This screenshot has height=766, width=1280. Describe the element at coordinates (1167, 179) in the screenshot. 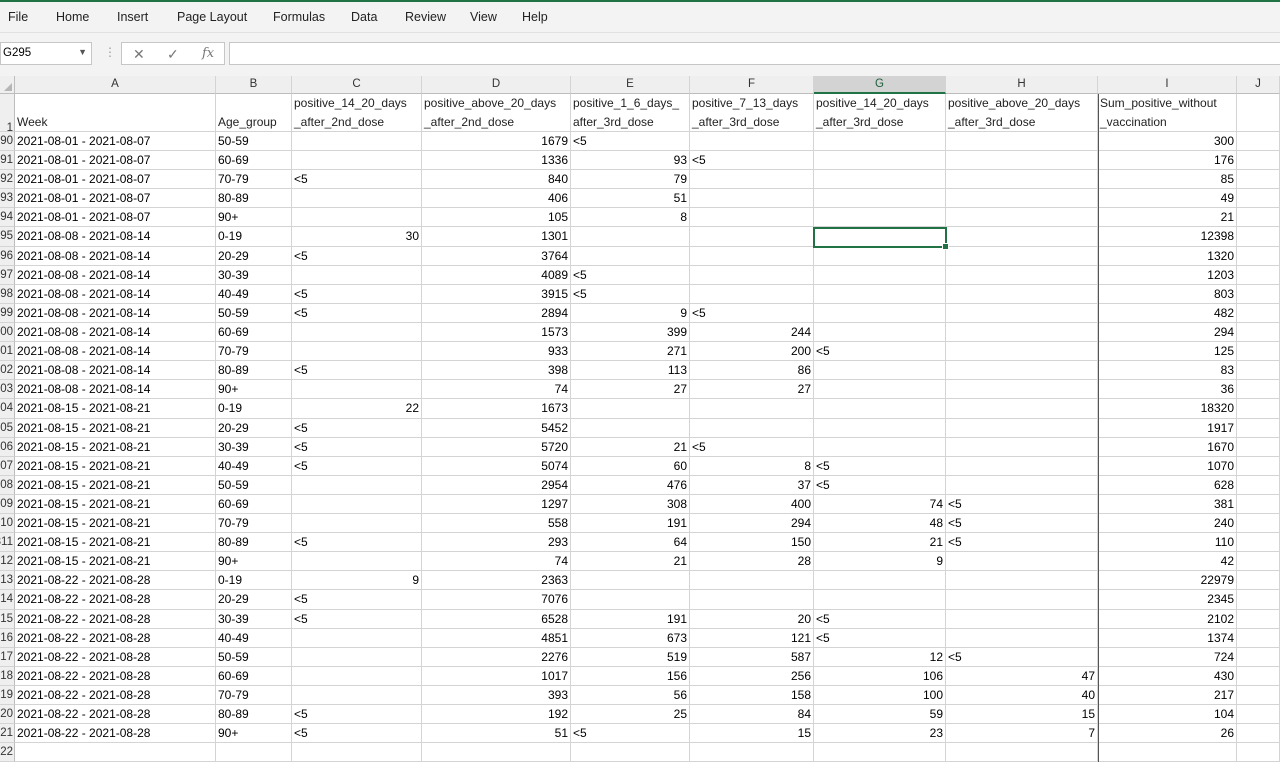

I see `cell-i-292: 85` at that location.